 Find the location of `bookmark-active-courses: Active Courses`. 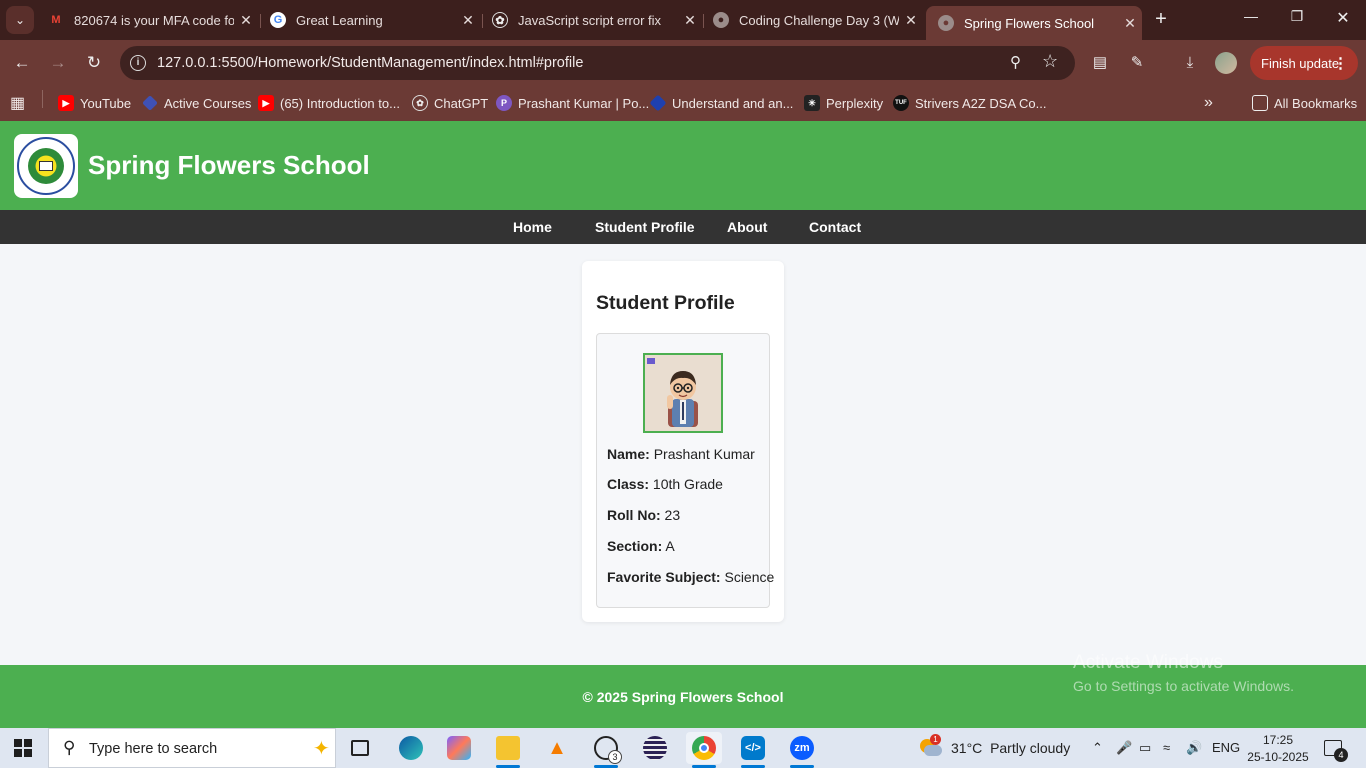

bookmark-active-courses: Active Courses is located at coordinates (196, 103).